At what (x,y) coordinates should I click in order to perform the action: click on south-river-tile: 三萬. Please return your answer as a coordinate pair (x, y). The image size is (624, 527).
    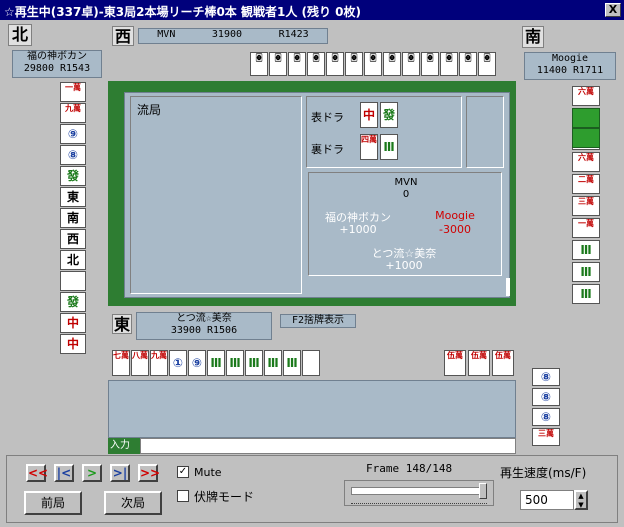
    Looking at the image, I should click on (546, 437).